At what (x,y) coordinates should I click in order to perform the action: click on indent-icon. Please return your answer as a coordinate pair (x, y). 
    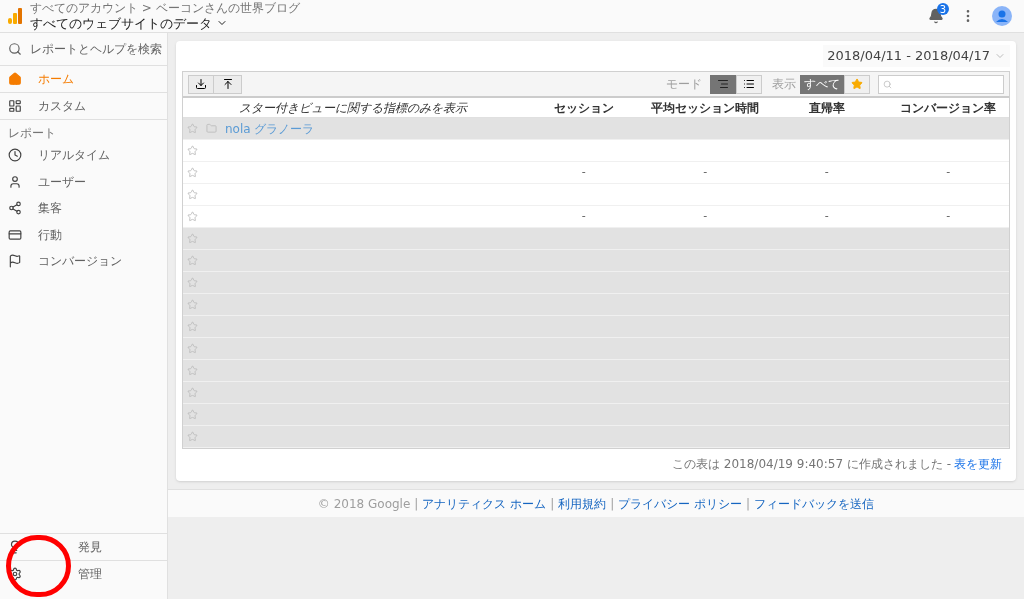
    Looking at the image, I should click on (723, 84).